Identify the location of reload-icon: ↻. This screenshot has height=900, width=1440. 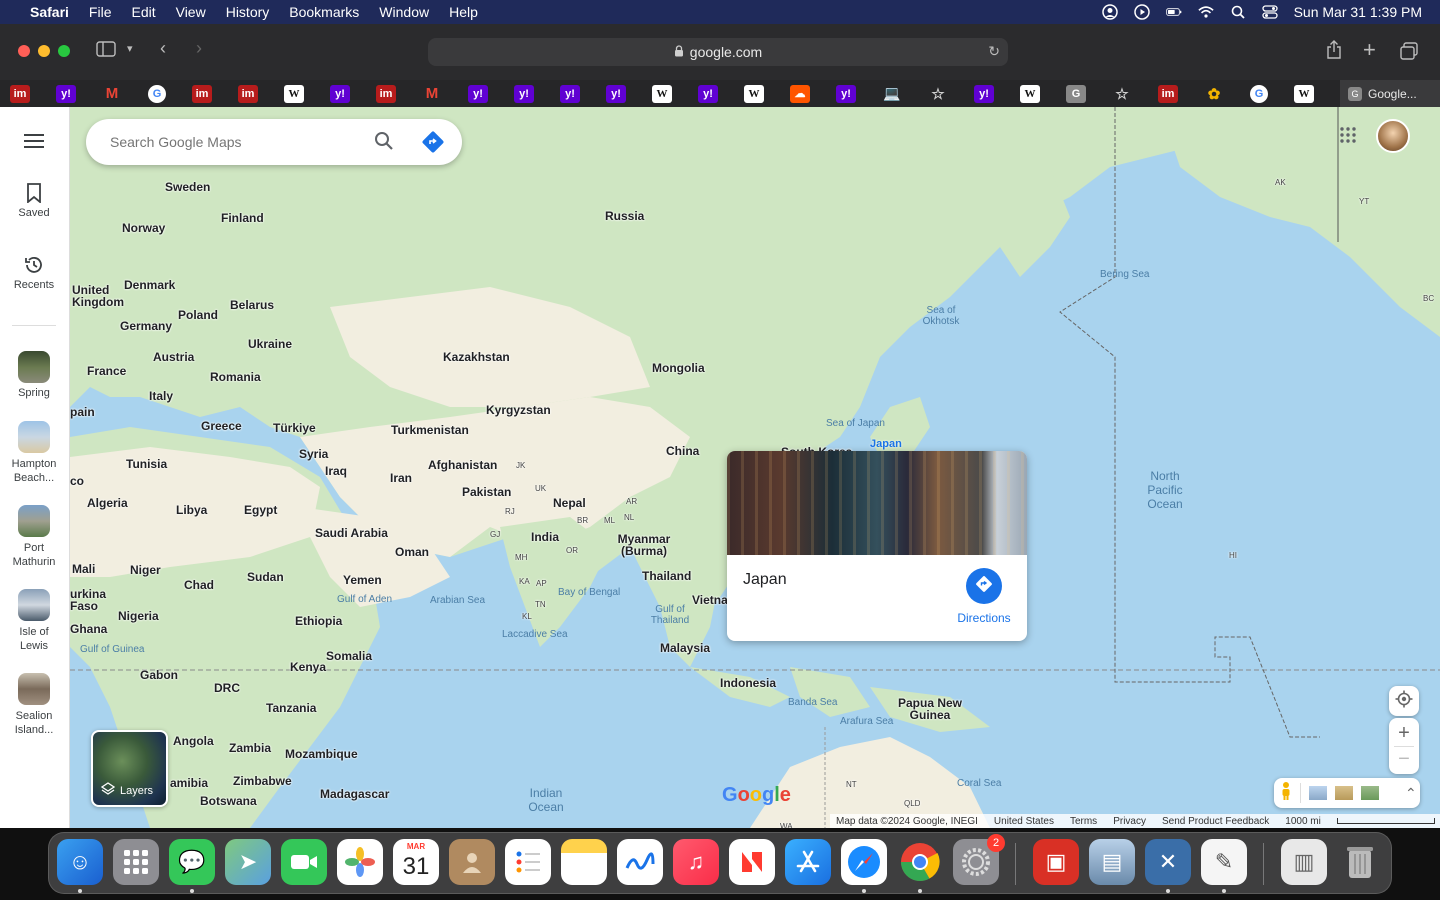
(994, 51).